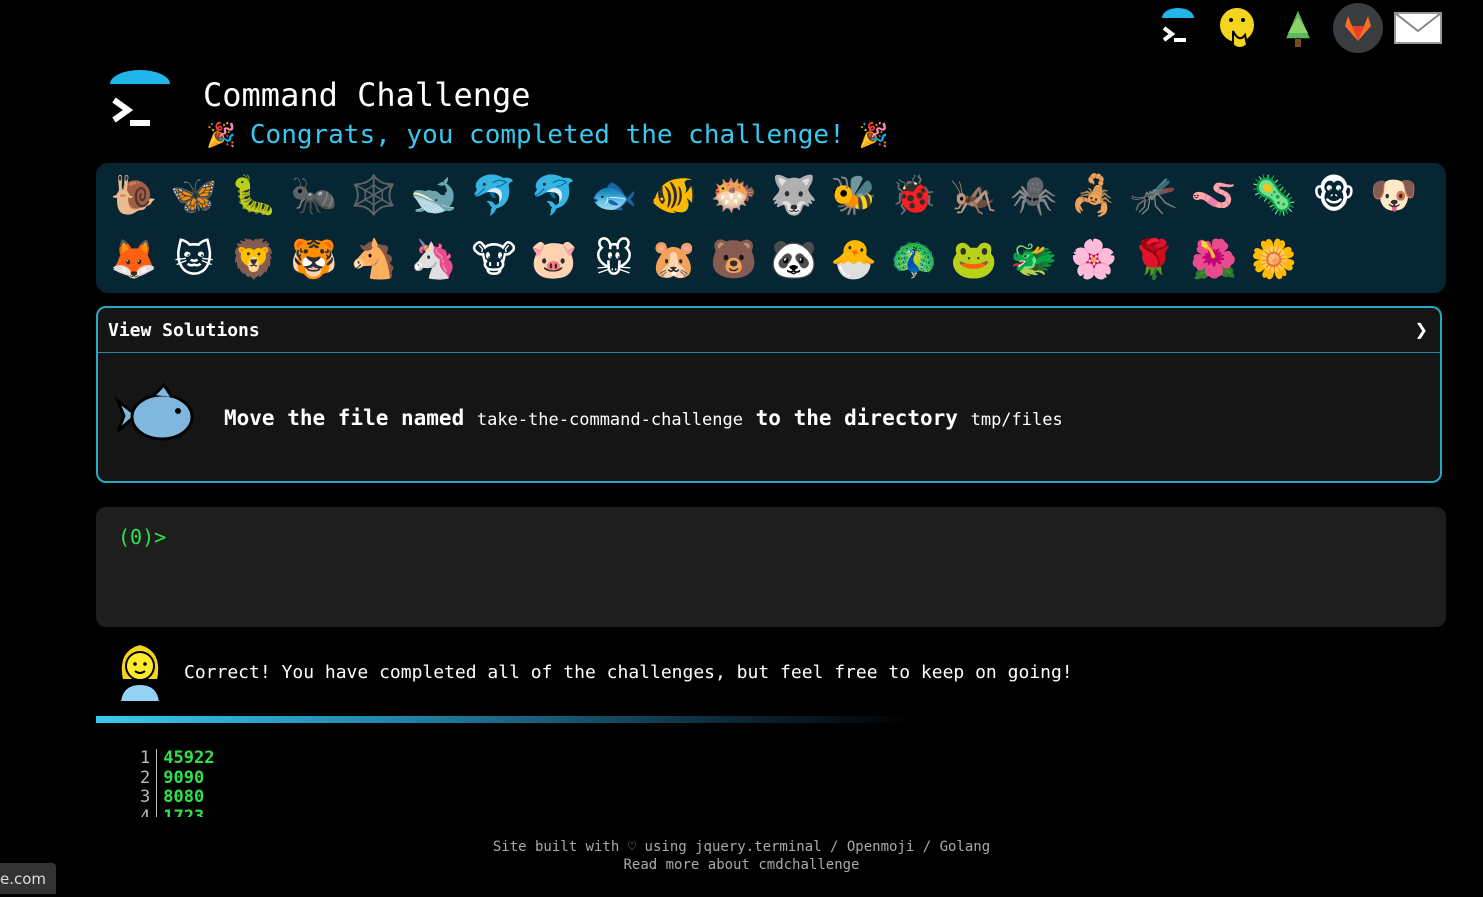  Describe the element at coordinates (184, 811) in the screenshot. I see `output-line: 1723` at that location.